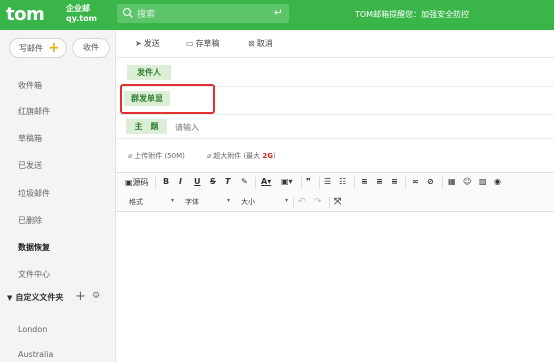 Image resolution: width=554 pixels, height=362 pixels. What do you see at coordinates (34, 274) in the screenshot?
I see `sidebar-item-file-center: 文件中心` at bounding box center [34, 274].